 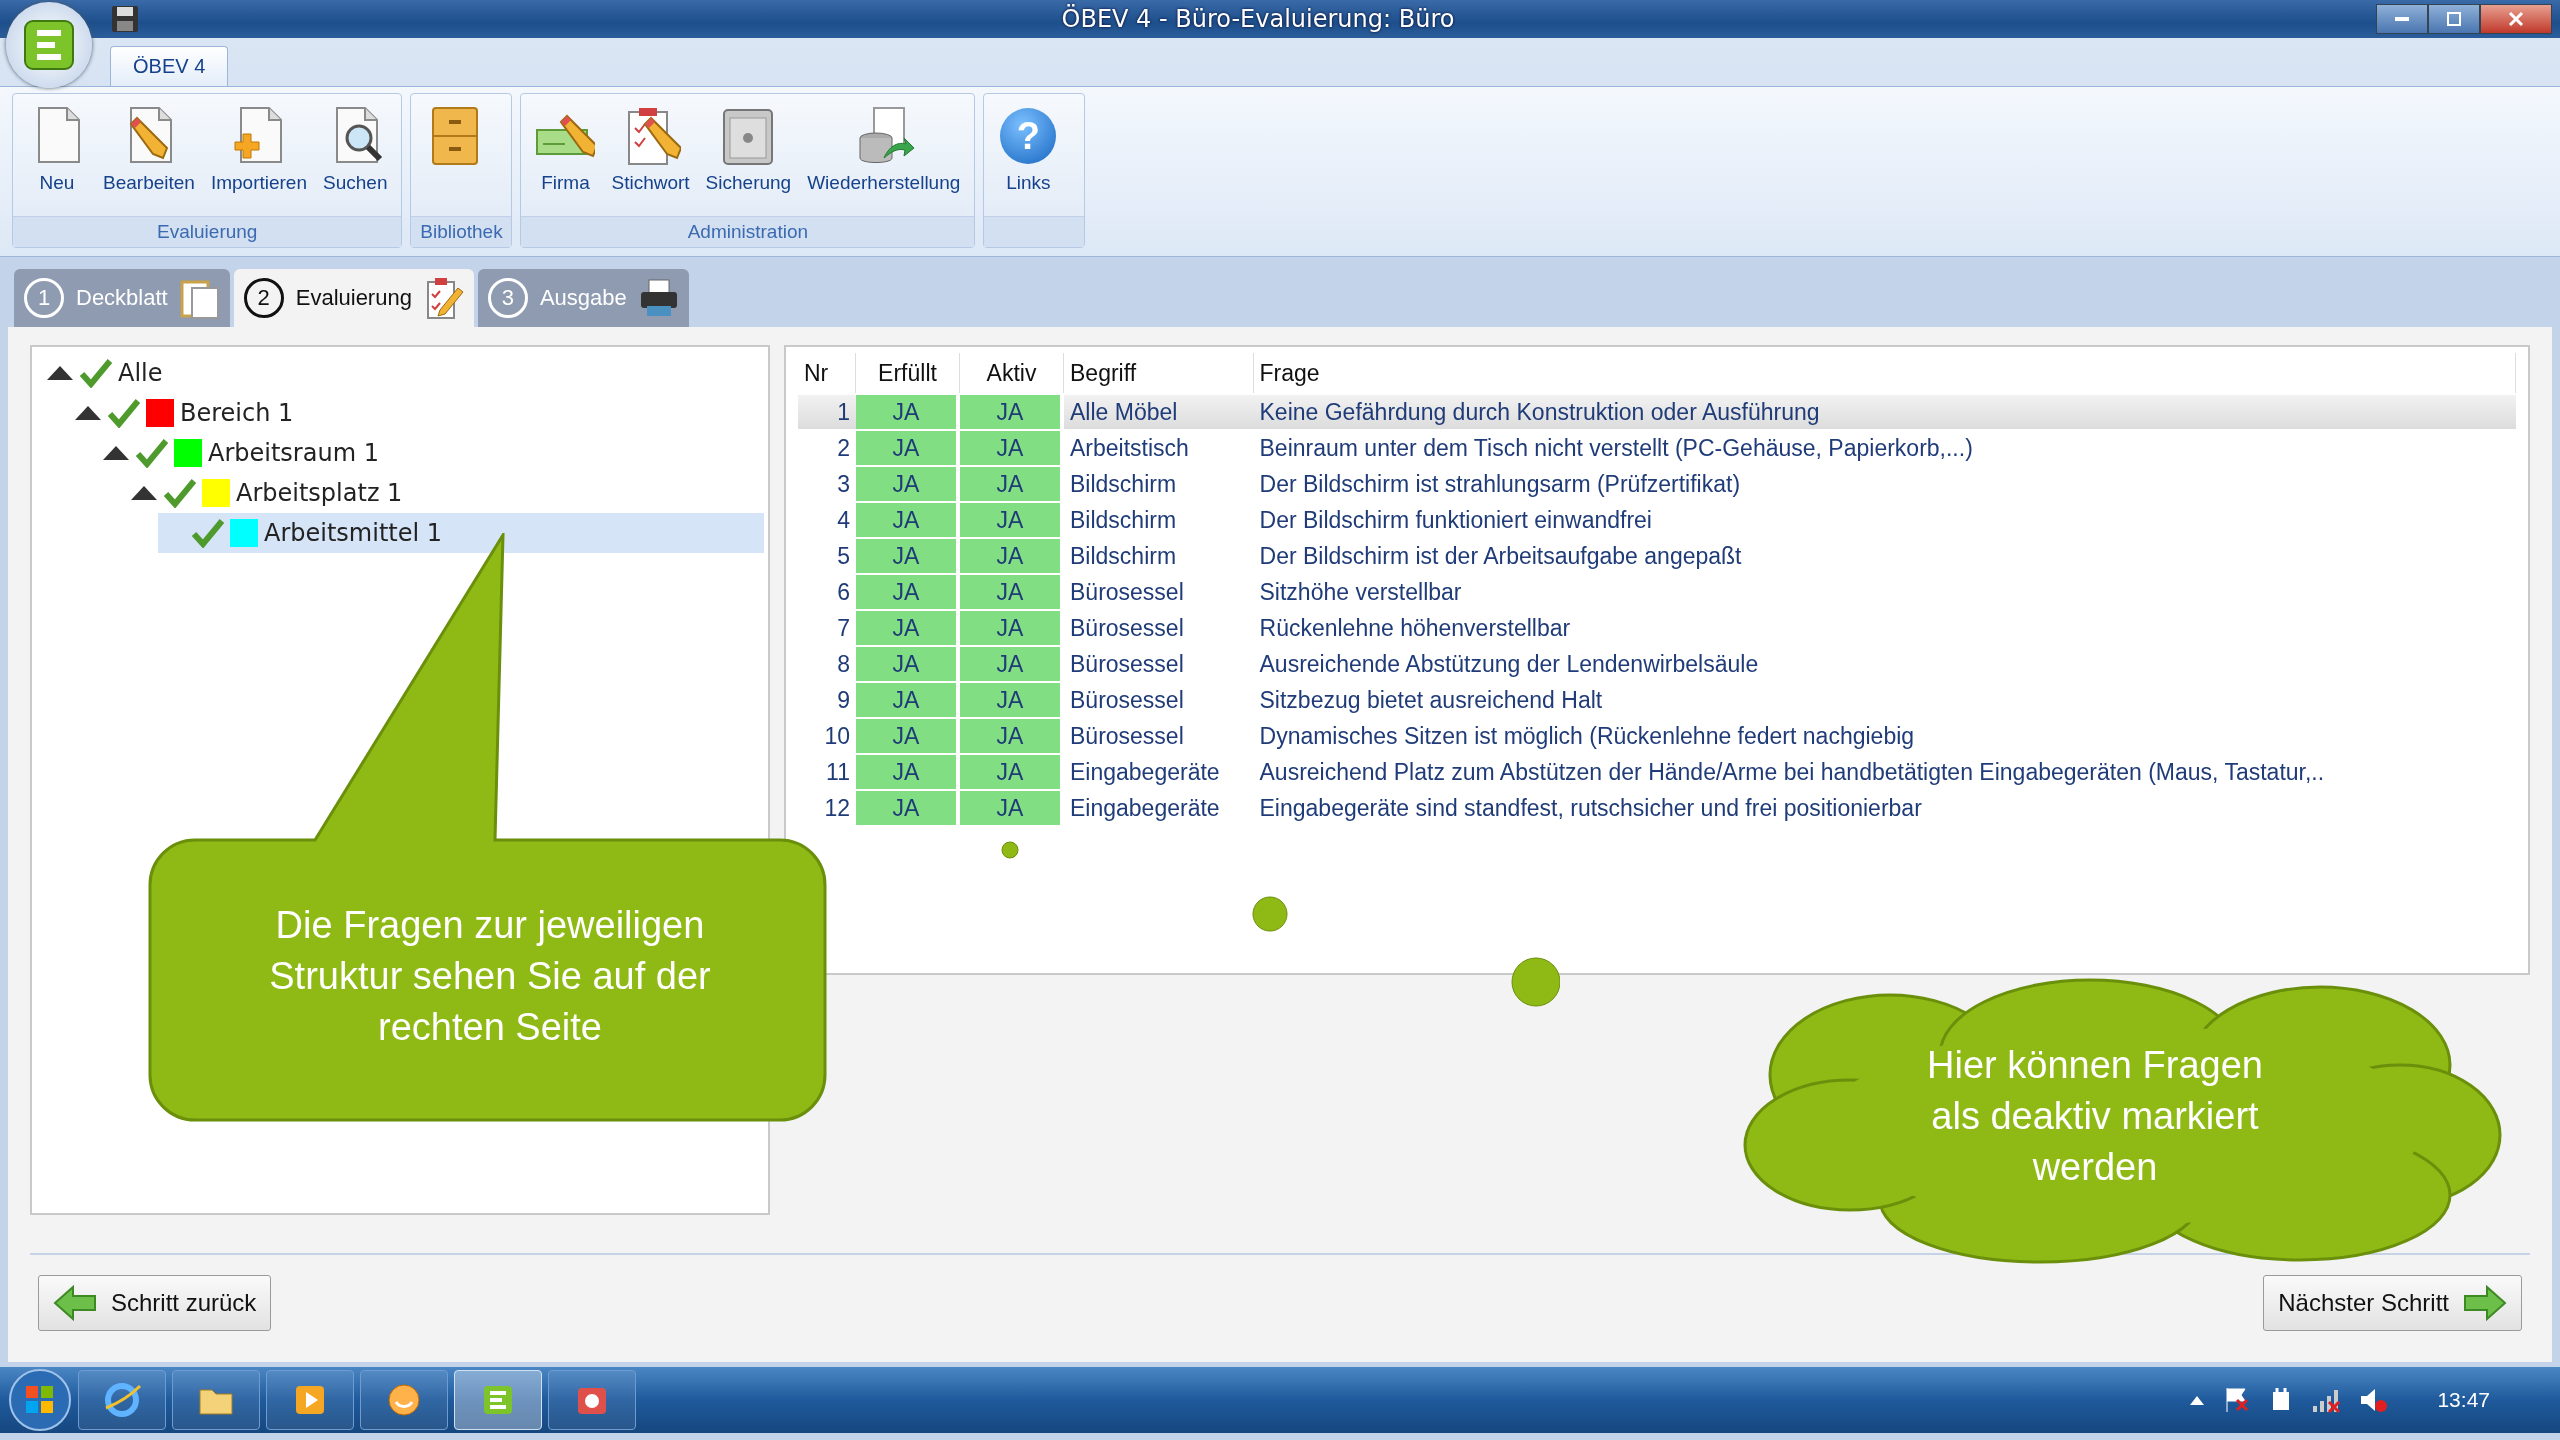 I want to click on table-cell: Alle Möbel, so click(x=1159, y=412).